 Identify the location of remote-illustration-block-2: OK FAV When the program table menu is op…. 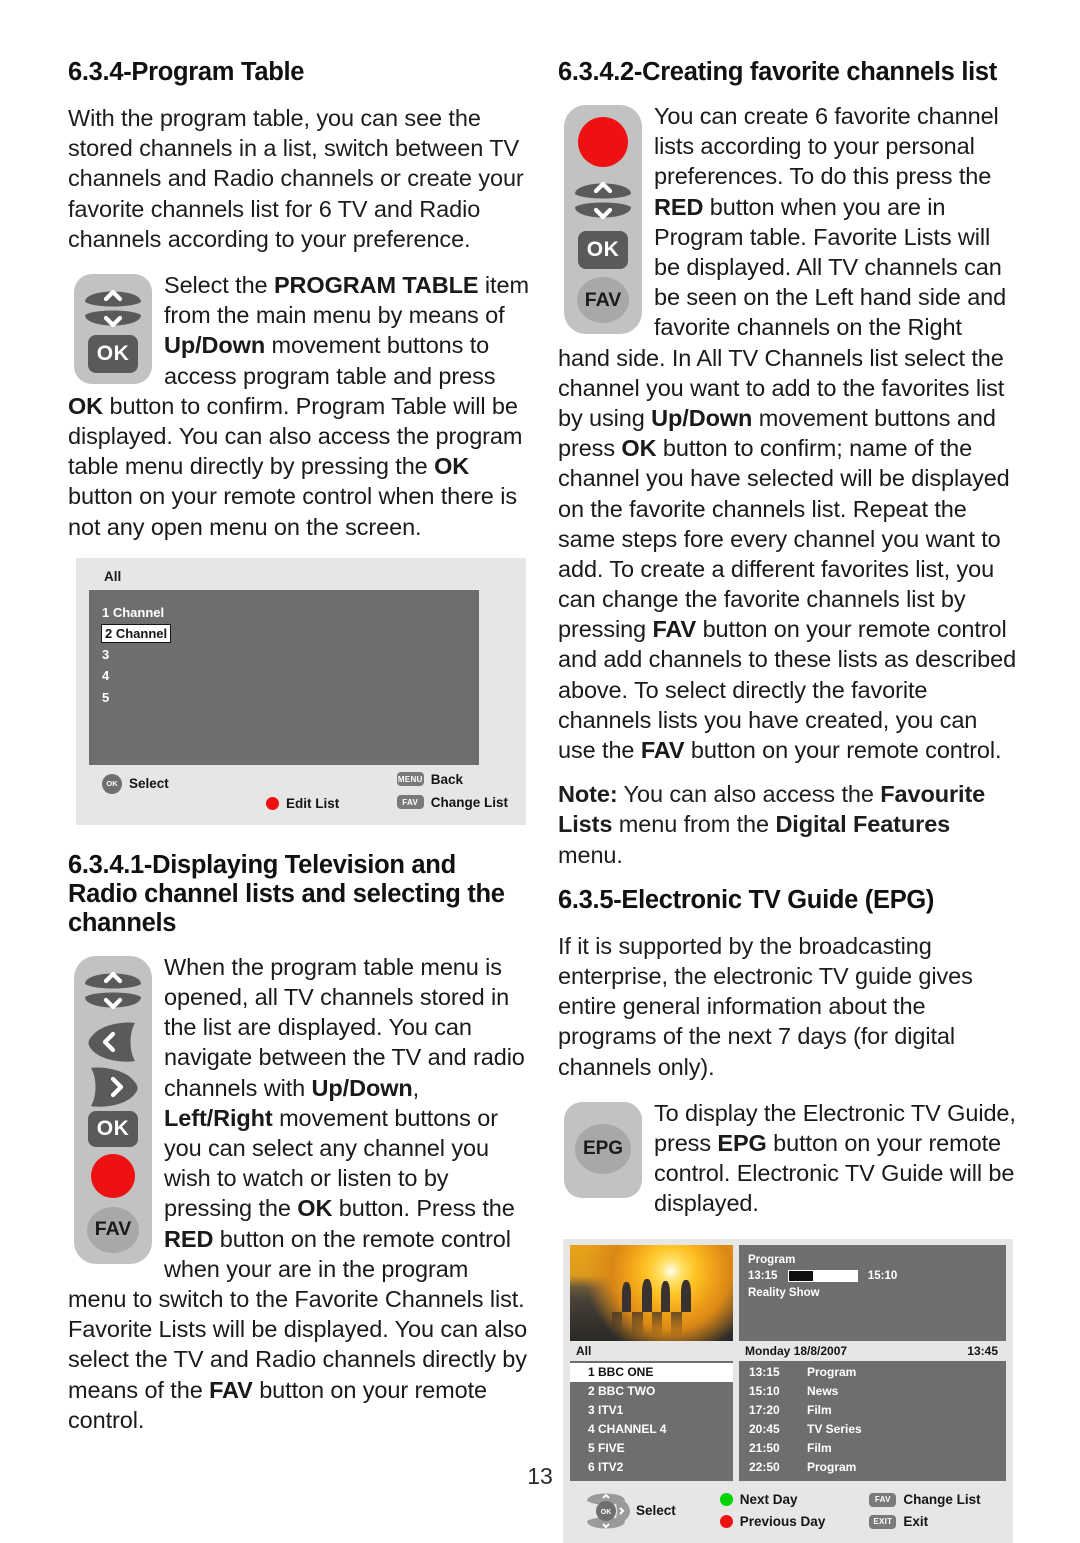
(299, 1193).